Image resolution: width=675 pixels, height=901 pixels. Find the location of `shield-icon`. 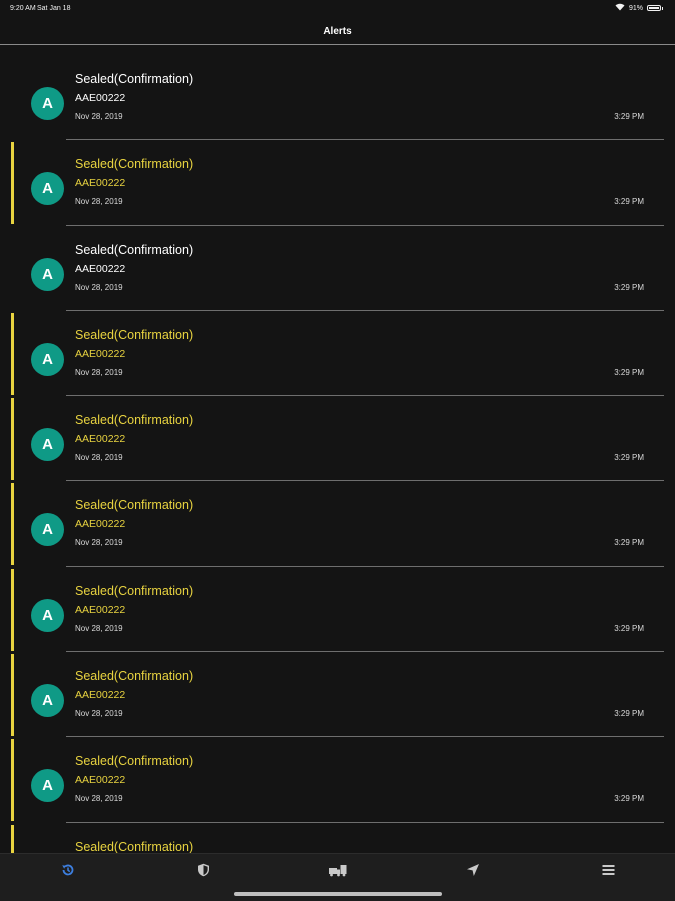

shield-icon is located at coordinates (203, 872).